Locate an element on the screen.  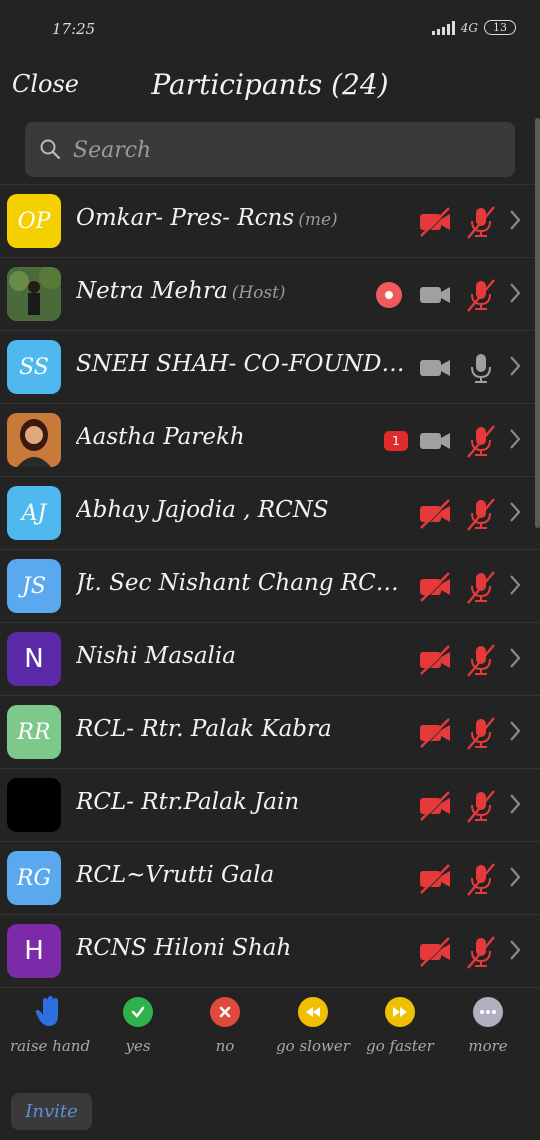
participant-name: RCL- Rtr. Palak Kabra is located at coordinates (241, 729).